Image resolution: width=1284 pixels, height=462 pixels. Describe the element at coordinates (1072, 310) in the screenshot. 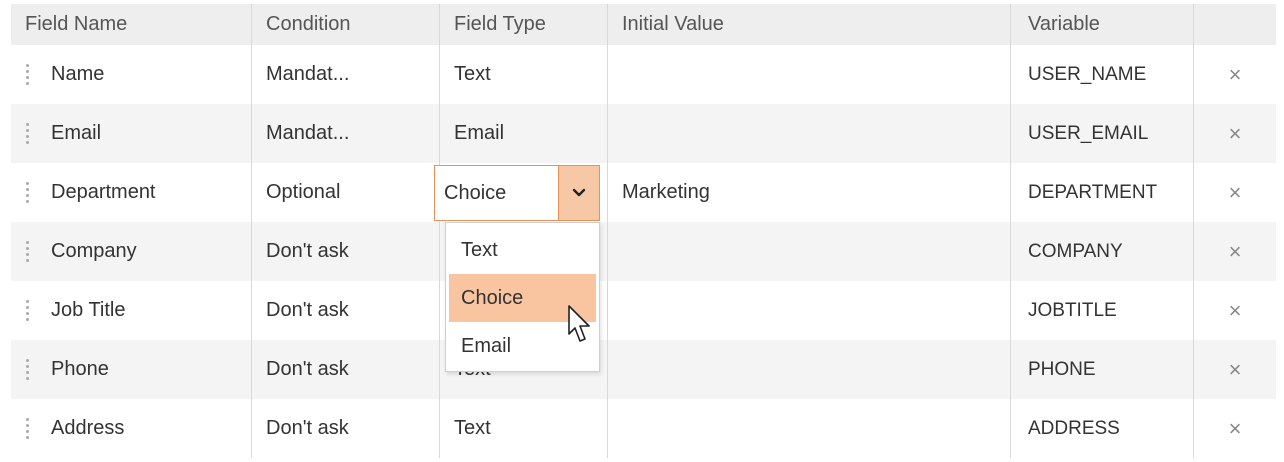

I see `variable-name: JOBTITLE` at that location.